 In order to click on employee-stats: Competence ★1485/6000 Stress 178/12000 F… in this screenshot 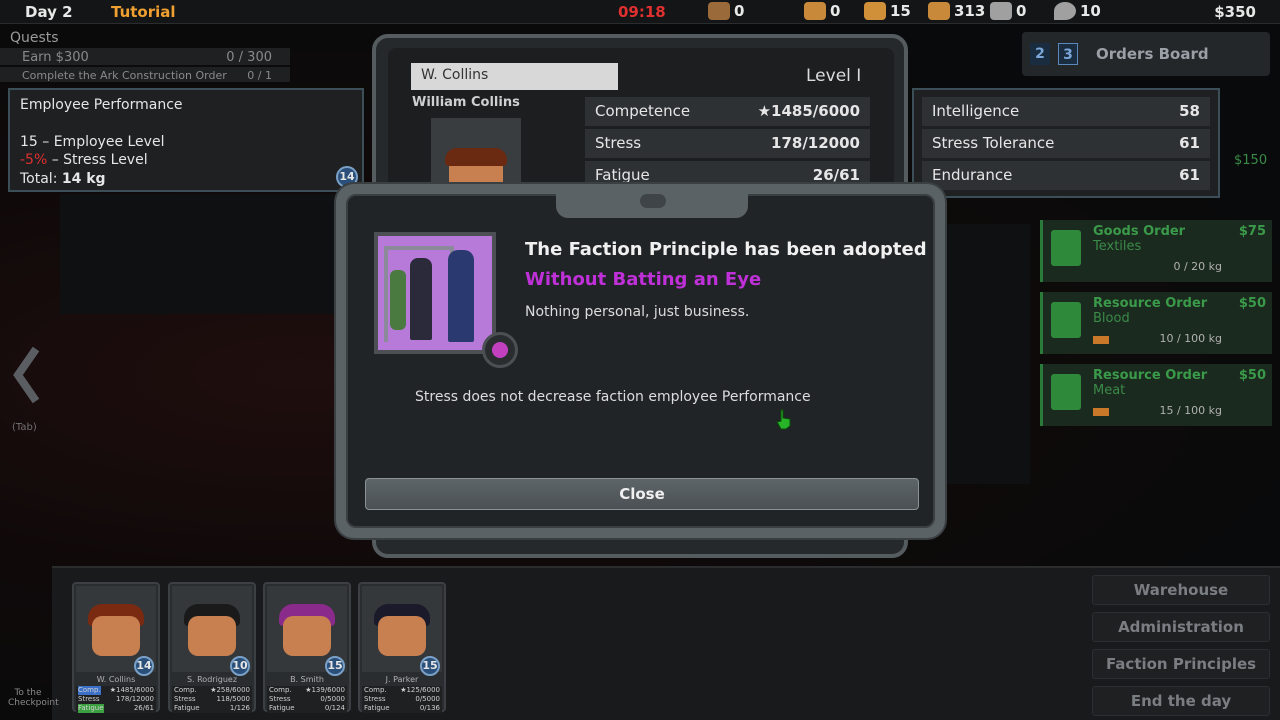, I will do `click(727, 145)`.